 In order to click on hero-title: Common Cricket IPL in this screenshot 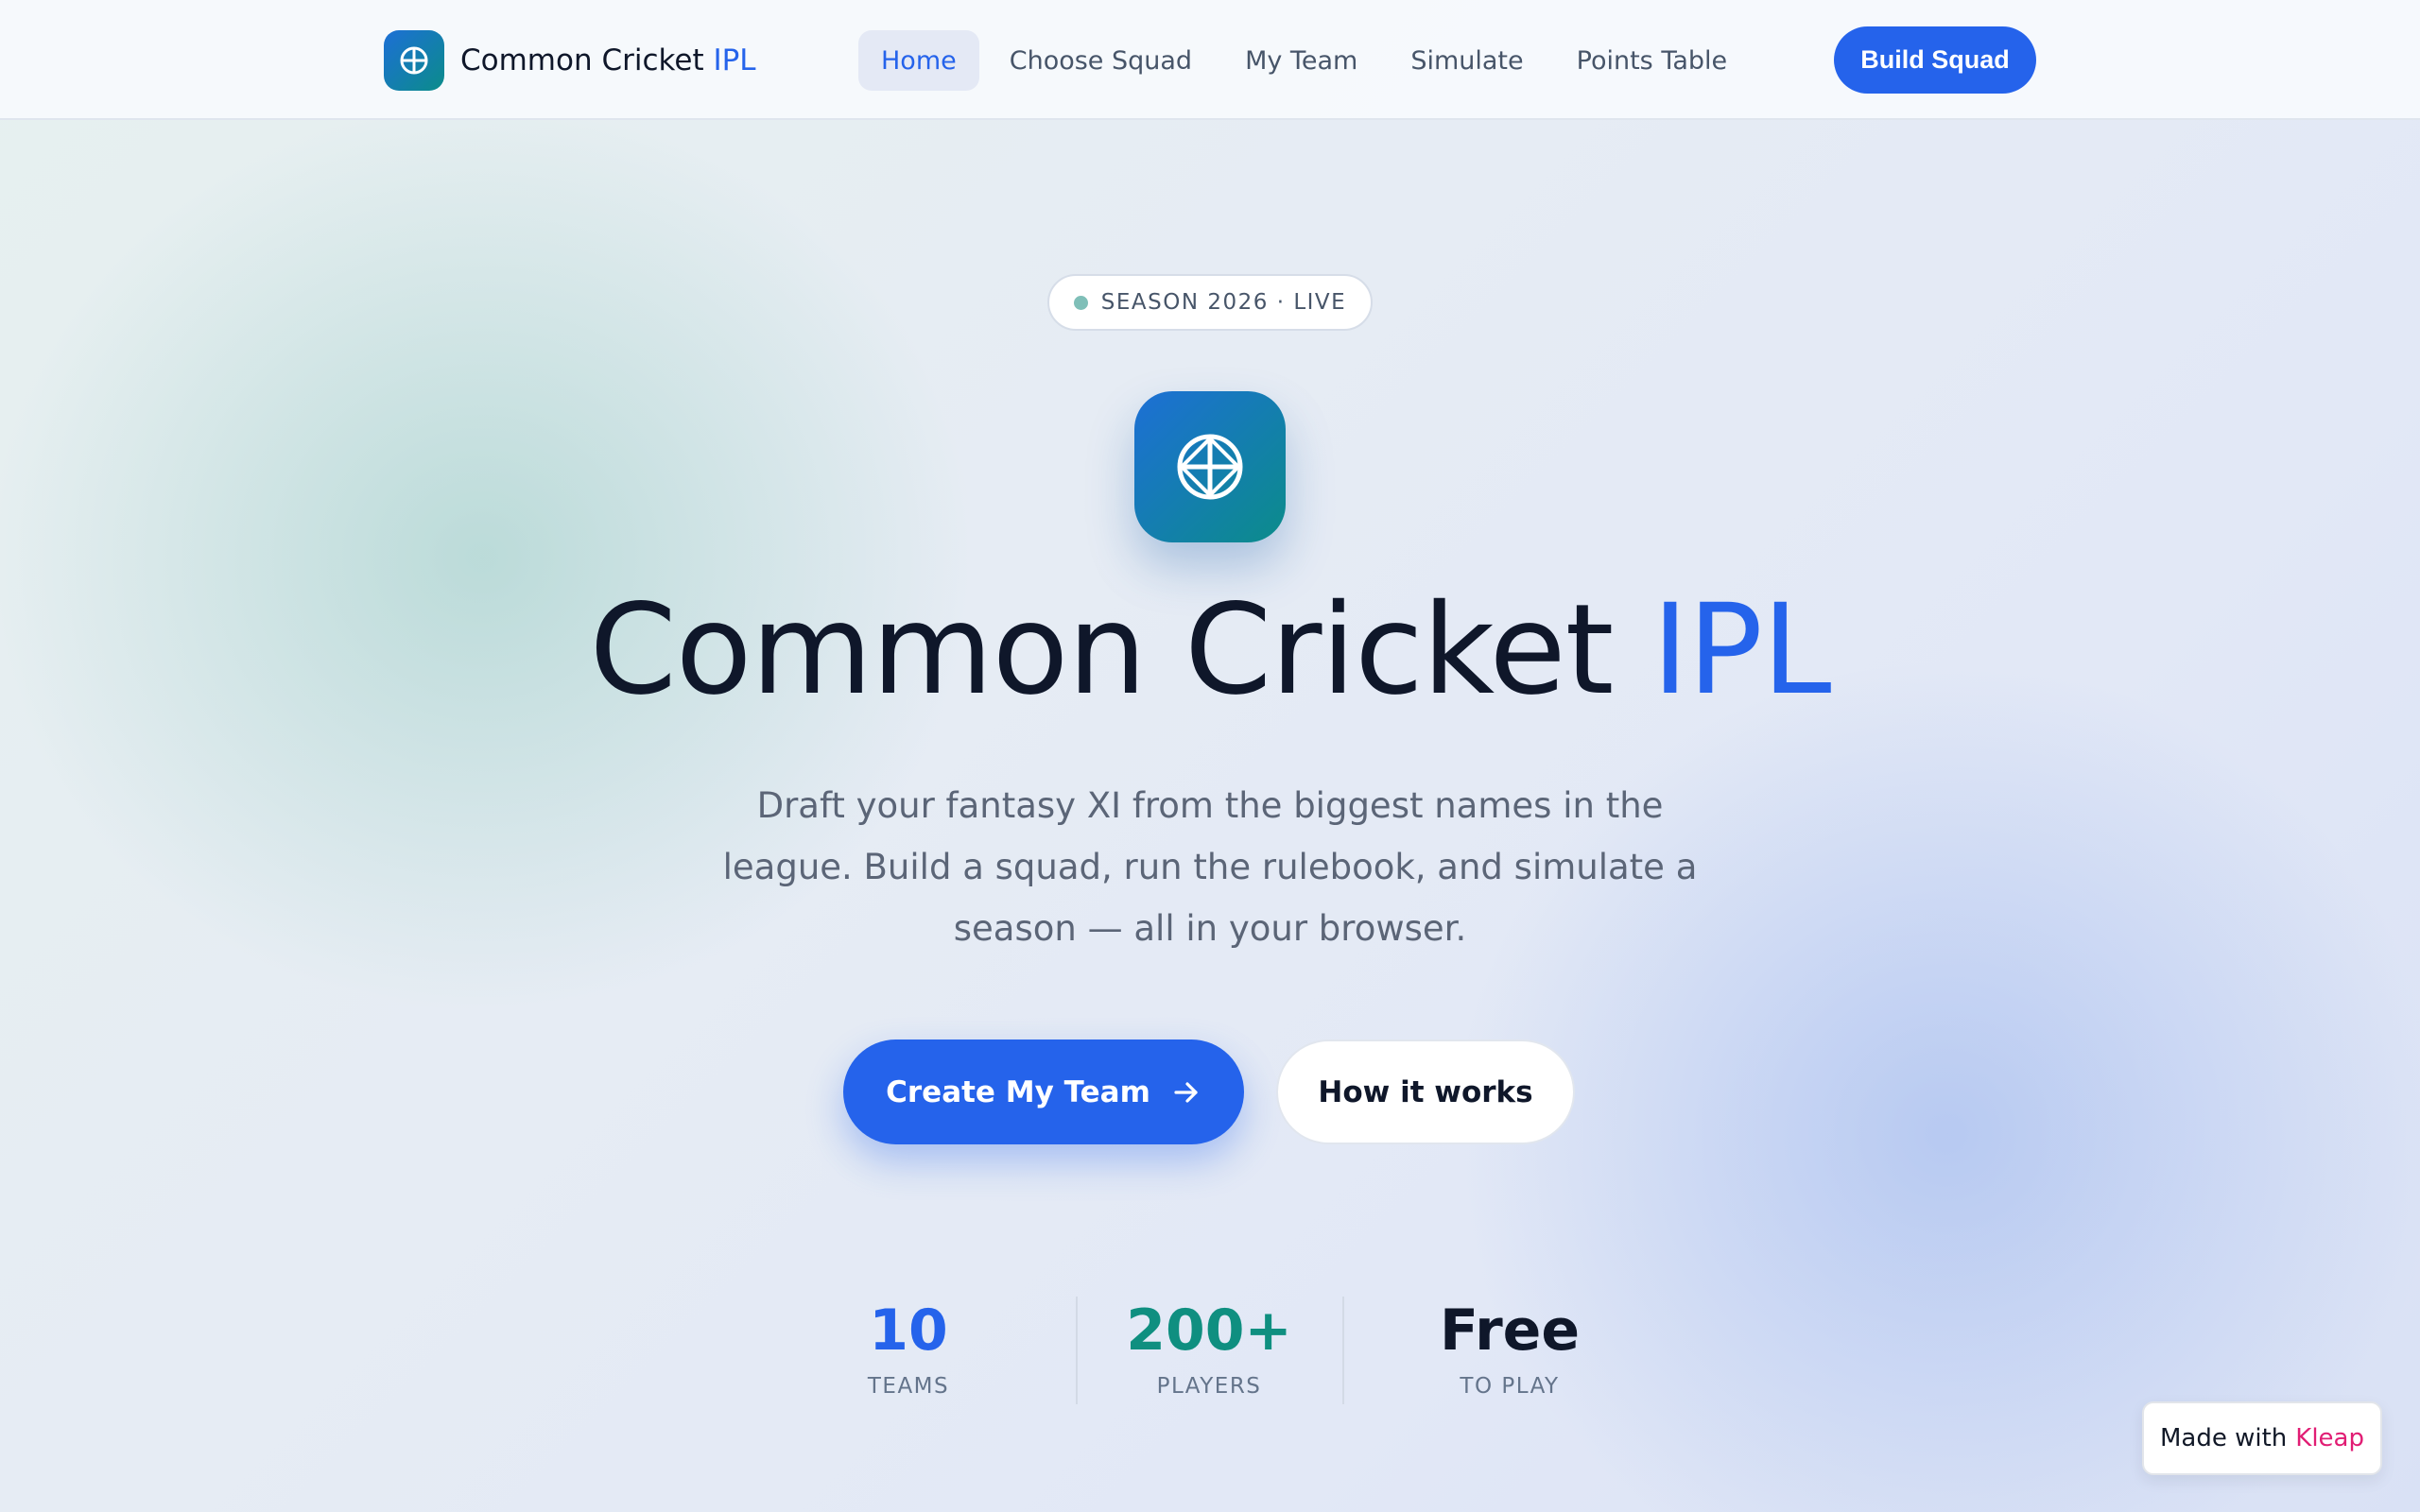, I will do `click(1210, 650)`.